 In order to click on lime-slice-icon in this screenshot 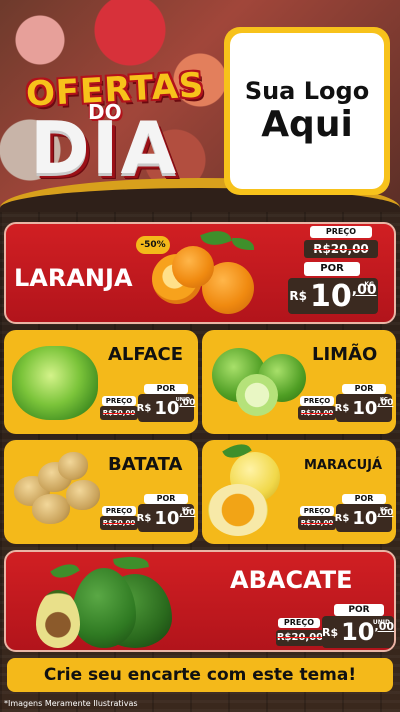, I will do `click(257, 395)`.